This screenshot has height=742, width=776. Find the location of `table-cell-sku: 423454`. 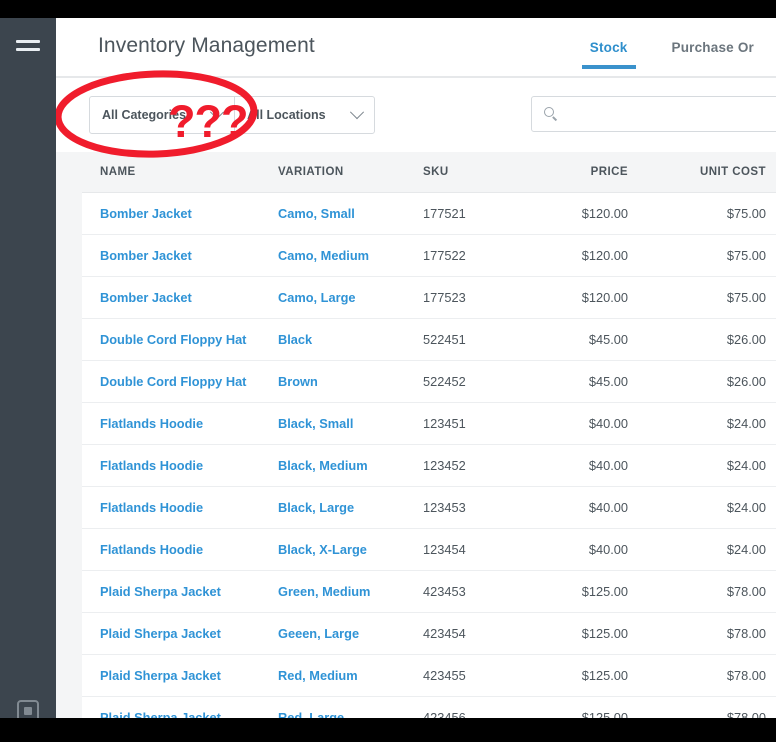

table-cell-sku: 423454 is located at coordinates (473, 633).